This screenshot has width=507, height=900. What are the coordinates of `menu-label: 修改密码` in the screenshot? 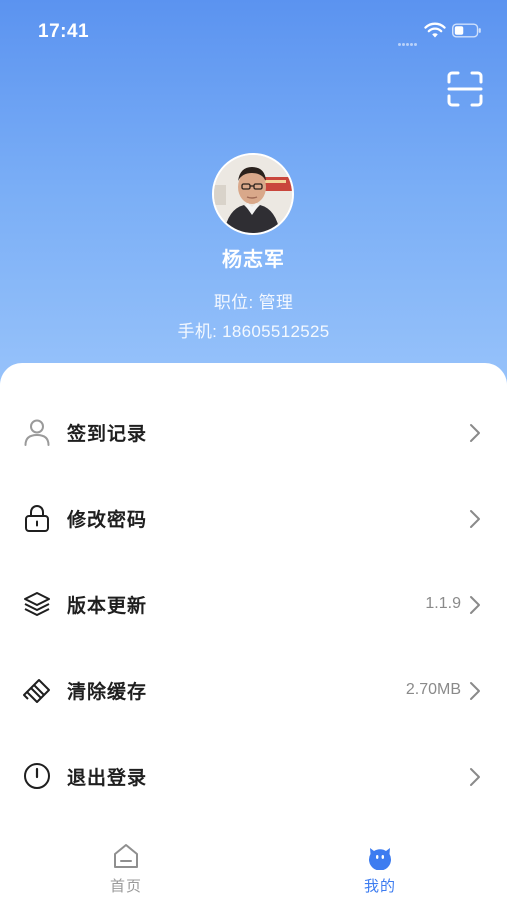 It's located at (107, 520).